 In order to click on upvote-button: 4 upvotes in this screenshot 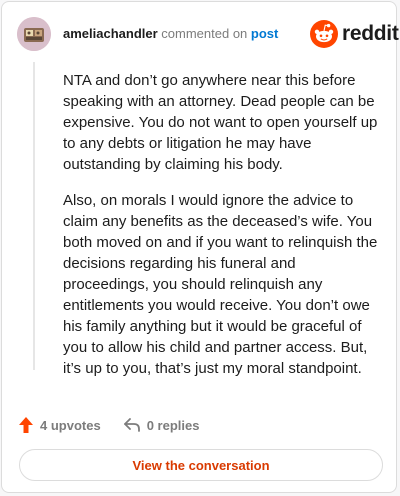, I will do `click(59, 425)`.